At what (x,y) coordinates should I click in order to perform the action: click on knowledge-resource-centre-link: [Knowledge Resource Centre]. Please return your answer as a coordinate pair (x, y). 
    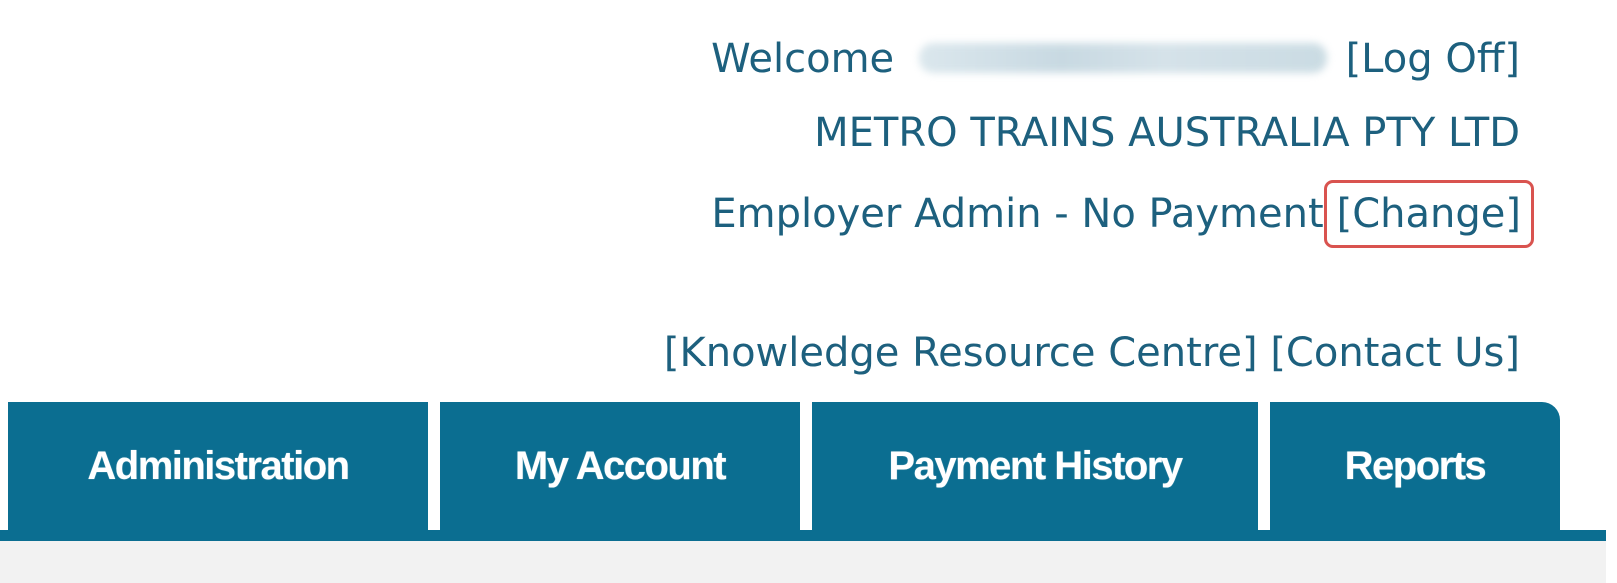
    Looking at the image, I should click on (961, 353).